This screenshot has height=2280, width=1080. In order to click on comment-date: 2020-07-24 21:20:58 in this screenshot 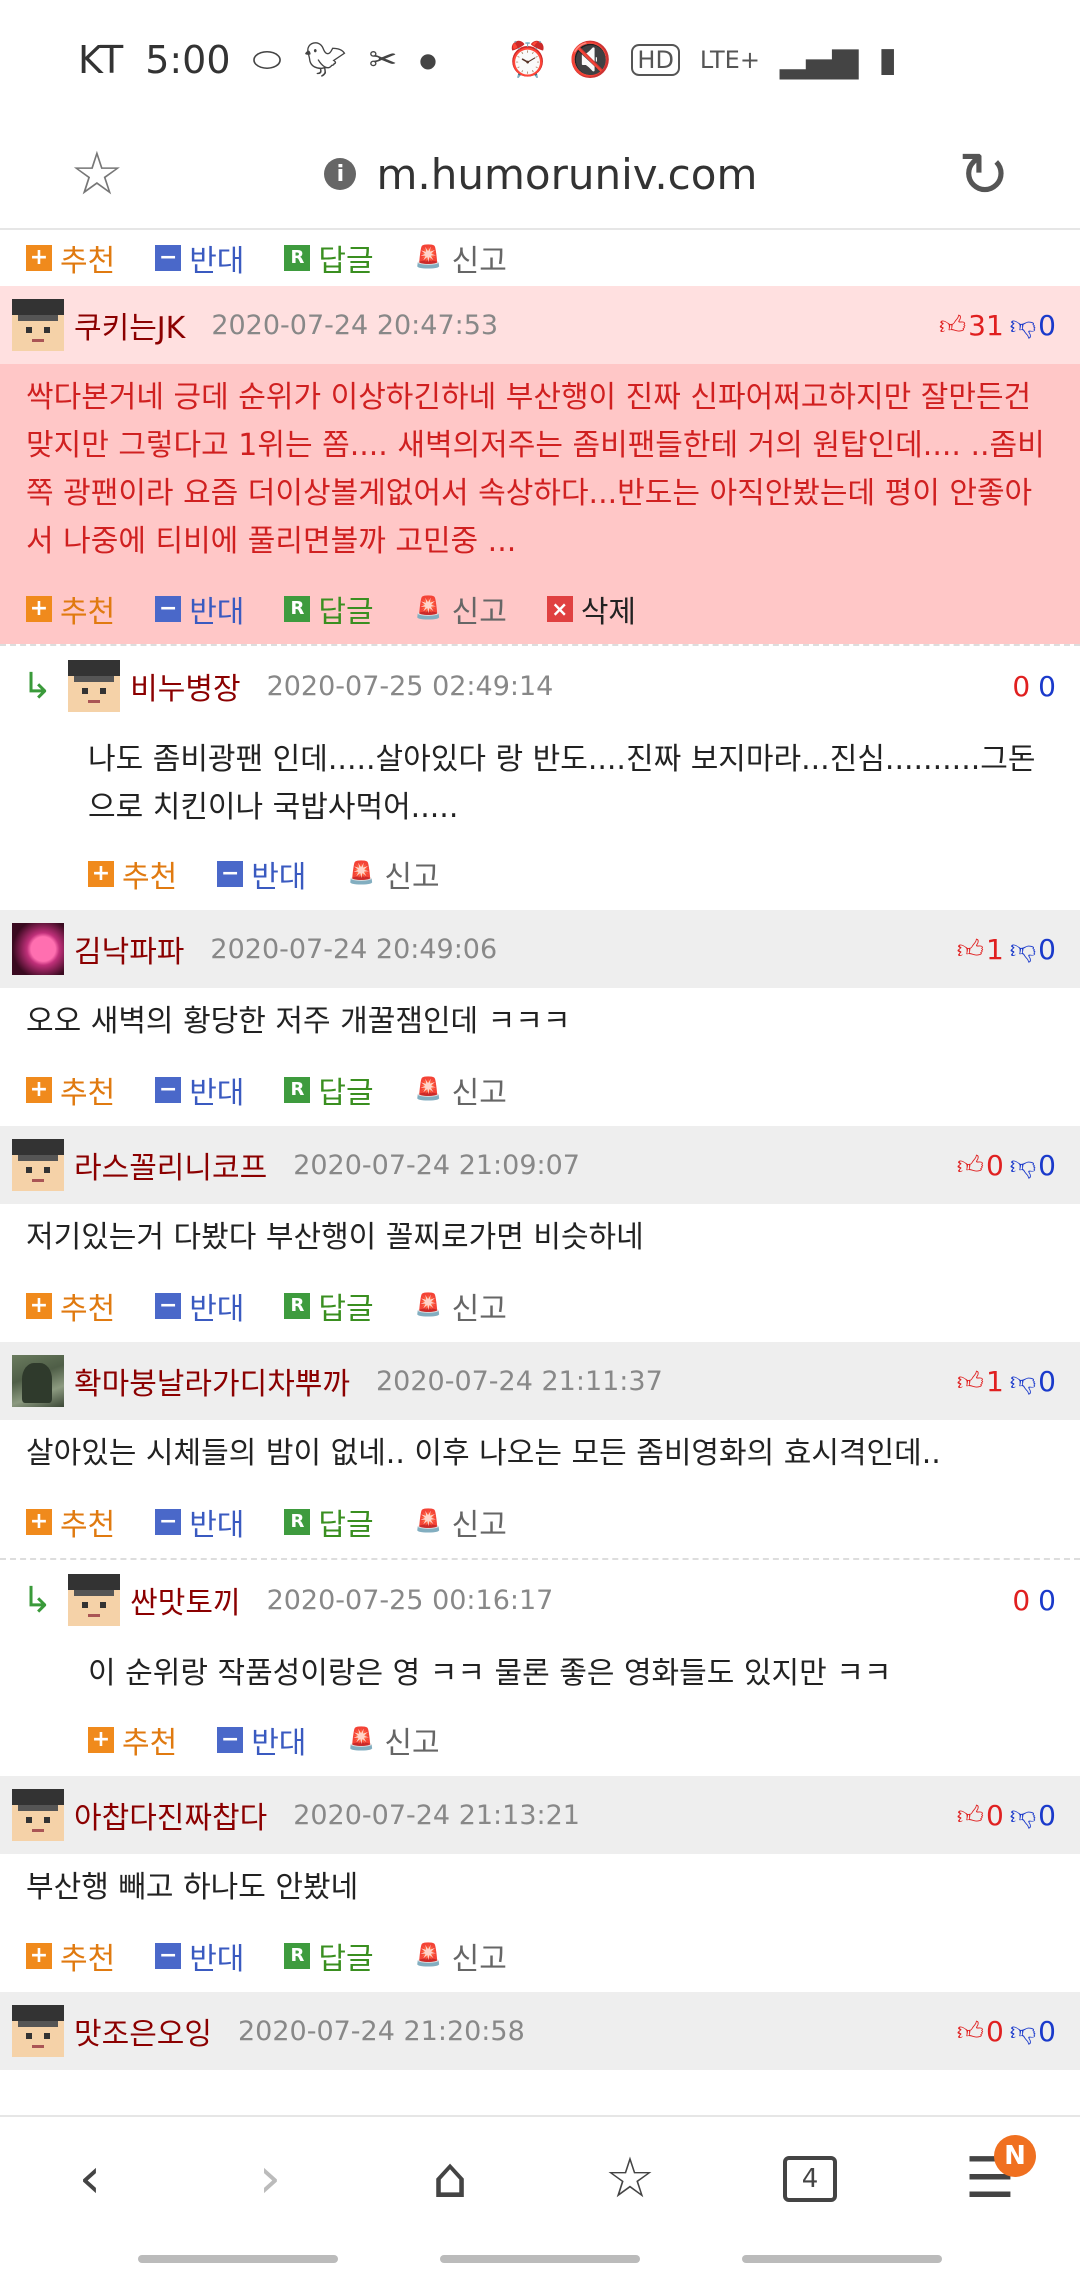, I will do `click(381, 2031)`.